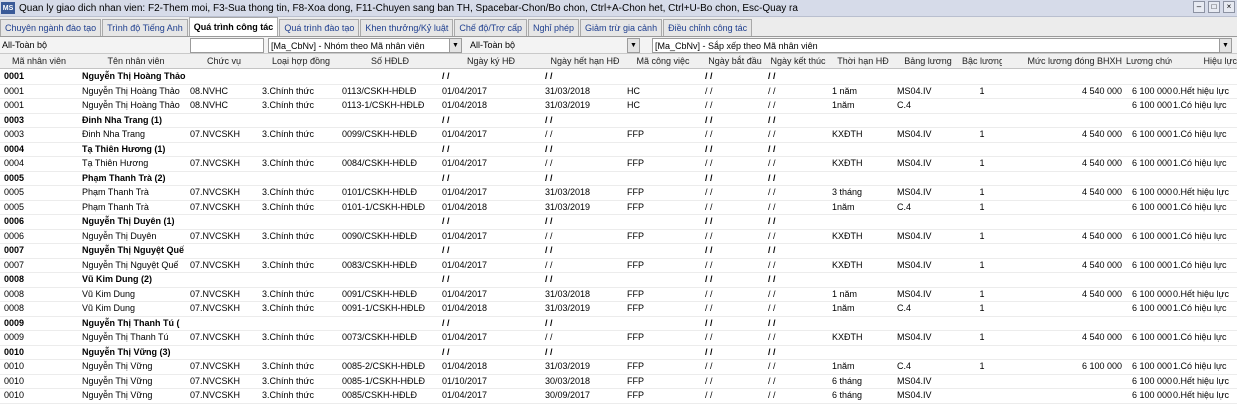  Describe the element at coordinates (618, 323) in the screenshot. I see `group-row: 0009 Nguyễn Thị Thanh Tú (/ / / / / / / /` at that location.